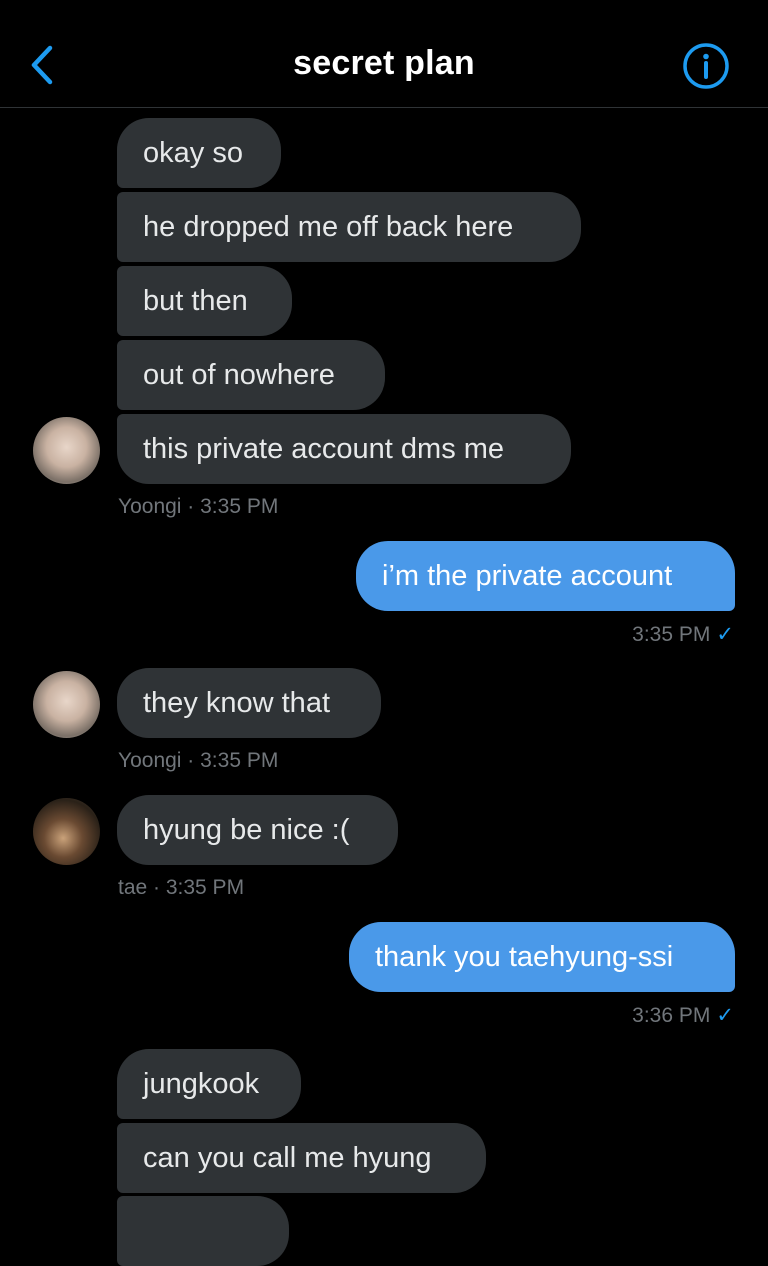  I want to click on message-meta-sent: 3:36 PM ✓, so click(683, 1015).